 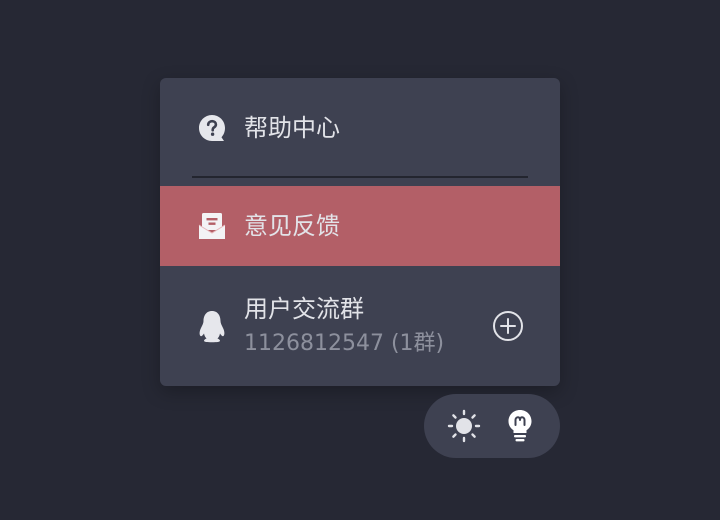 I want to click on sun-icon, so click(x=464, y=426).